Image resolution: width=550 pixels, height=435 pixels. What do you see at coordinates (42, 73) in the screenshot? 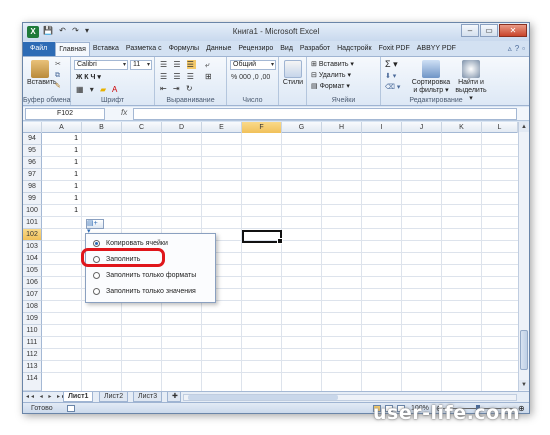
I see `paste-button: Вставить` at bounding box center [42, 73].